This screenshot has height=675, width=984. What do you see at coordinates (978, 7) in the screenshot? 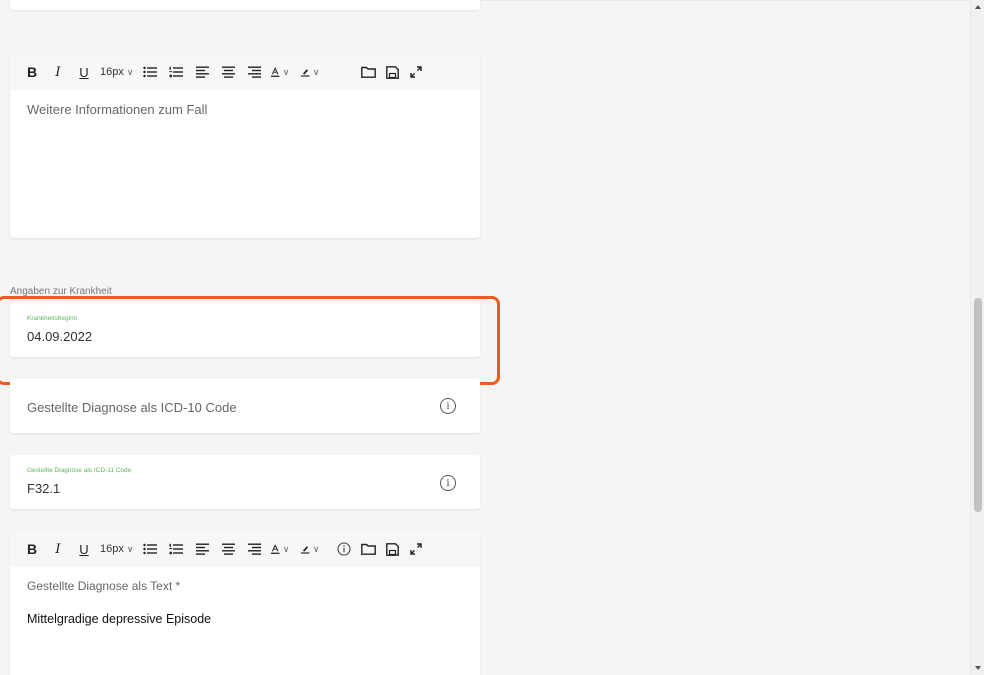
I see `scroll-up-icon` at bounding box center [978, 7].